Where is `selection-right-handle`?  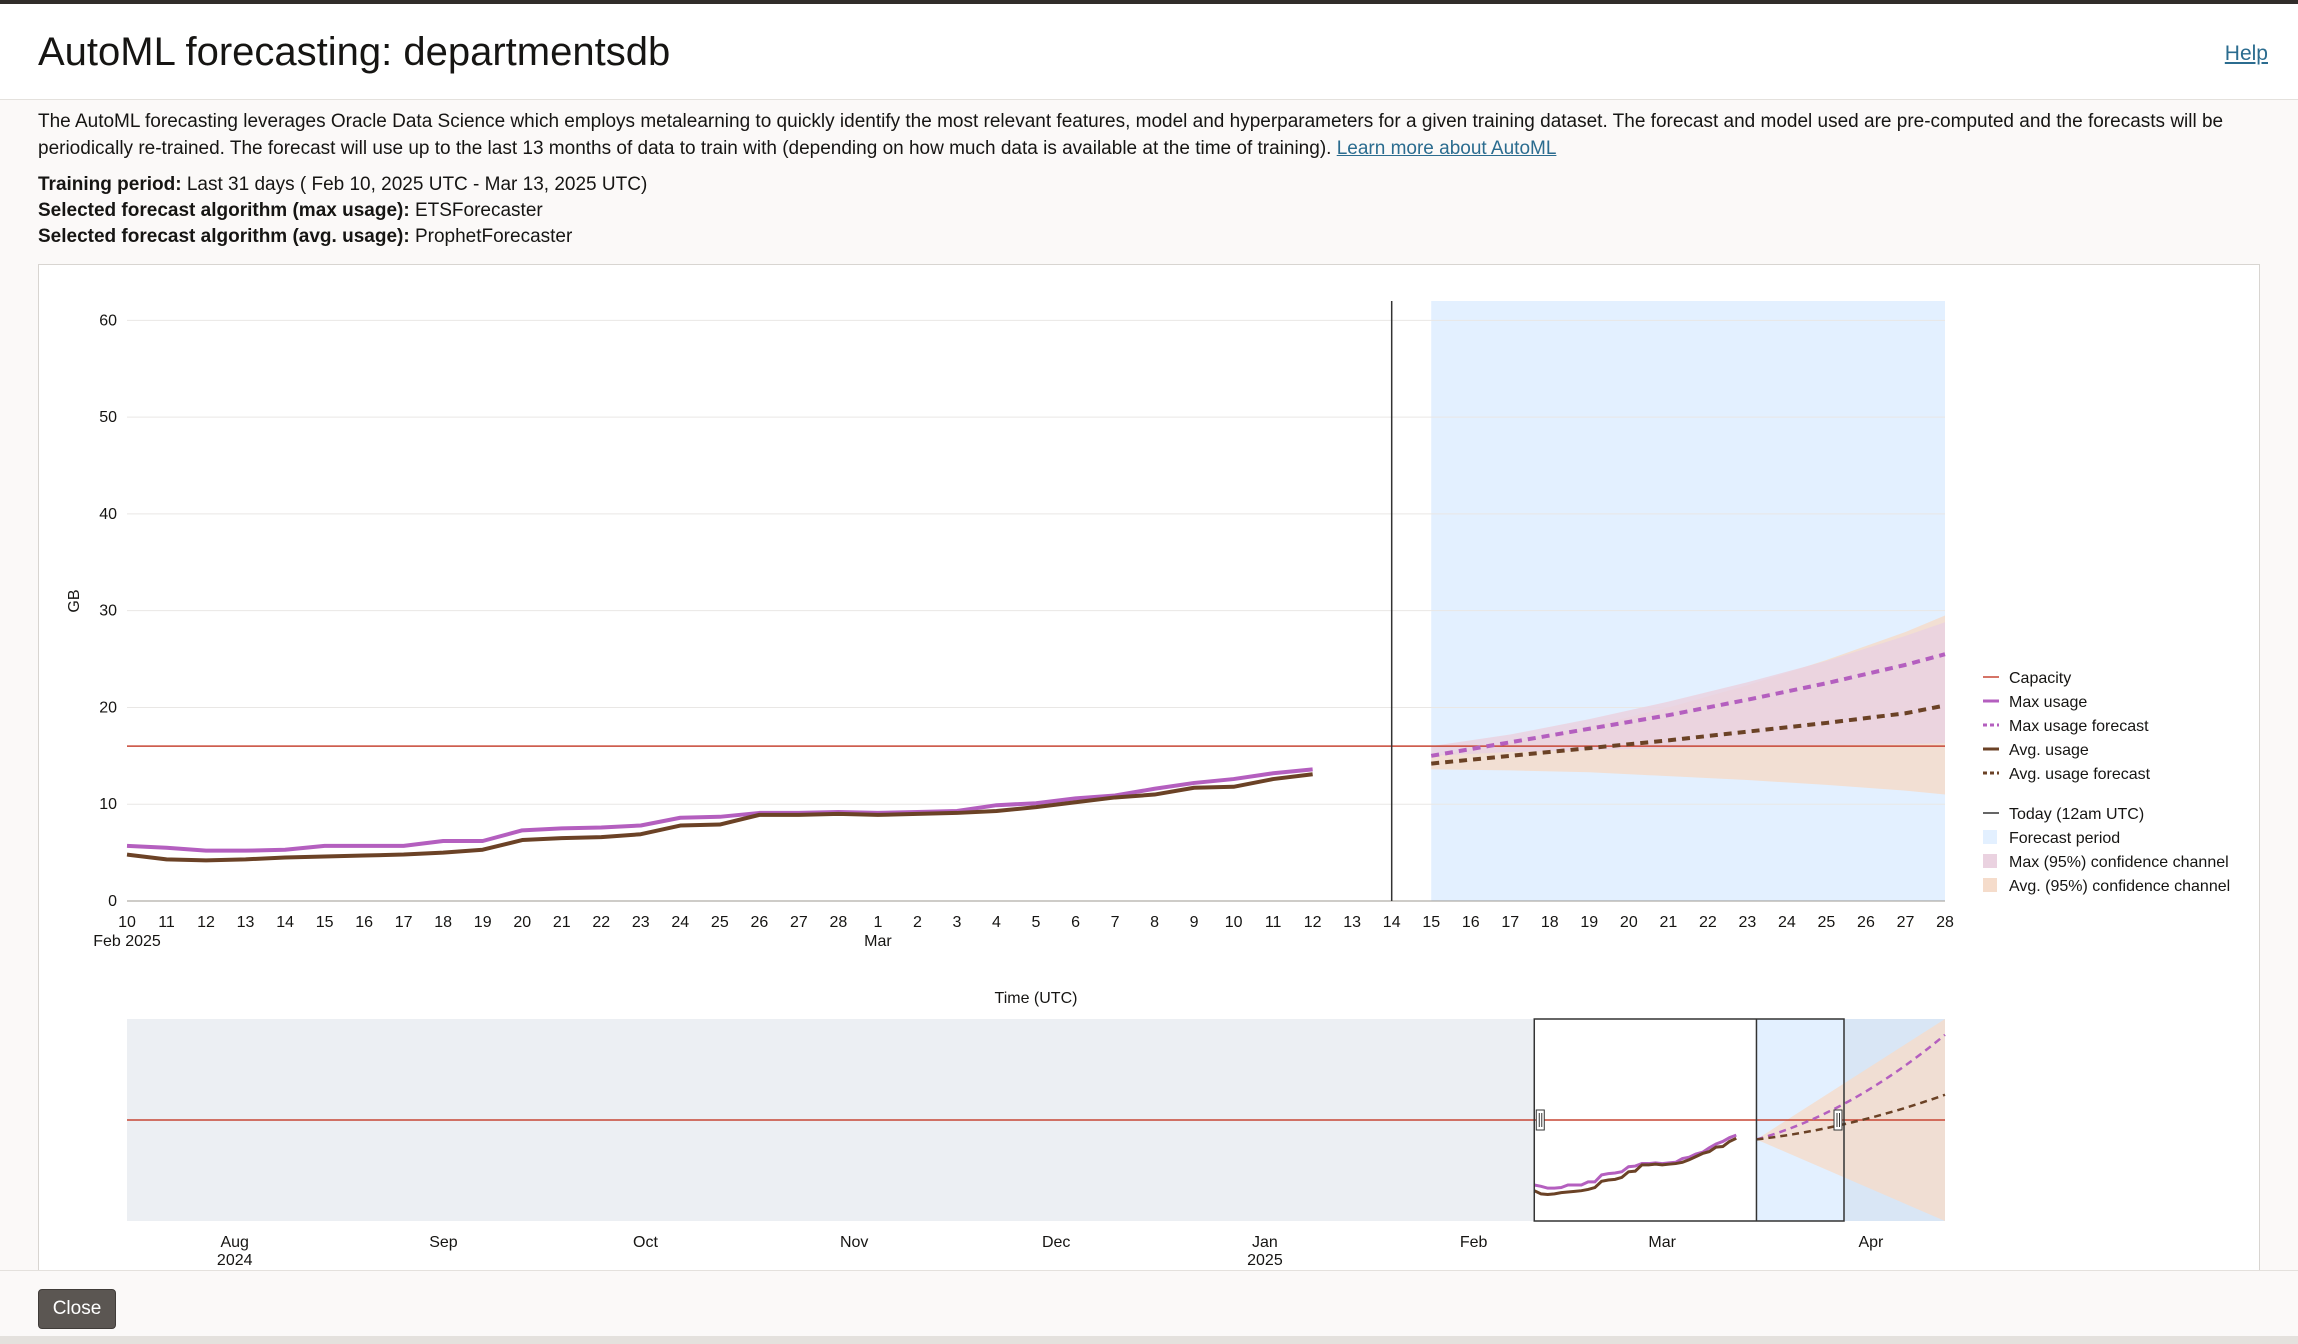 selection-right-handle is located at coordinates (1838, 1120).